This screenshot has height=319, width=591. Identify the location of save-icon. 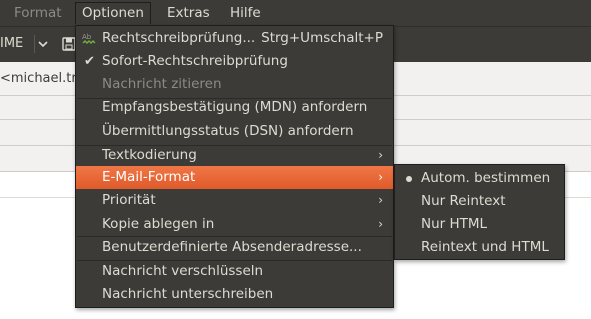
(69, 44).